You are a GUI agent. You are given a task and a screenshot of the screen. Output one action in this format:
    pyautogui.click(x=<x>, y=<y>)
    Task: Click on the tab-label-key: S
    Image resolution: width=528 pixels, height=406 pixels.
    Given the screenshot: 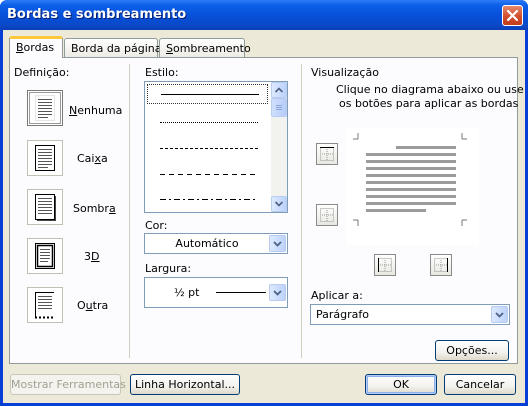 What is the action you would take?
    pyautogui.click(x=169, y=48)
    